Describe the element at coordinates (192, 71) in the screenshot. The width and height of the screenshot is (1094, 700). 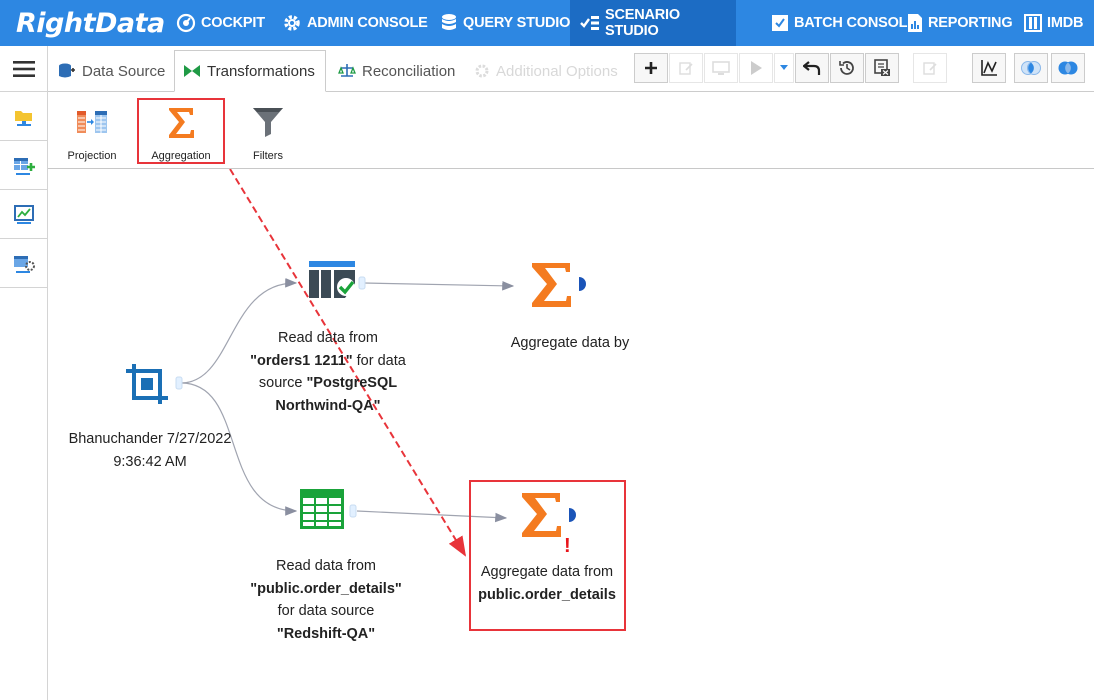
I see `bowtie-icon` at that location.